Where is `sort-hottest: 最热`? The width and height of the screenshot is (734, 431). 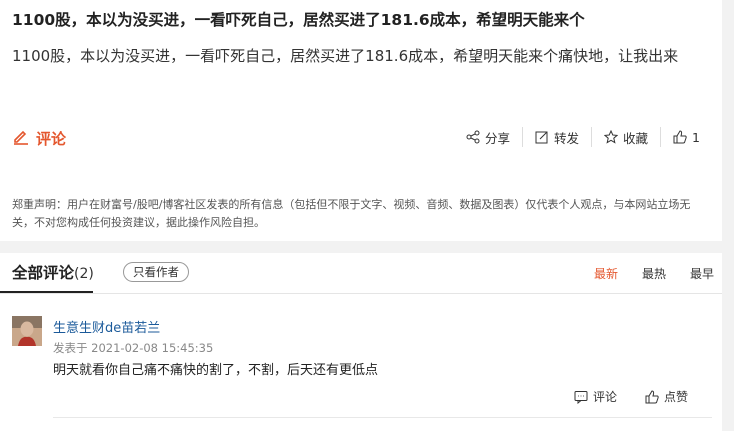 sort-hottest: 最热 is located at coordinates (654, 273).